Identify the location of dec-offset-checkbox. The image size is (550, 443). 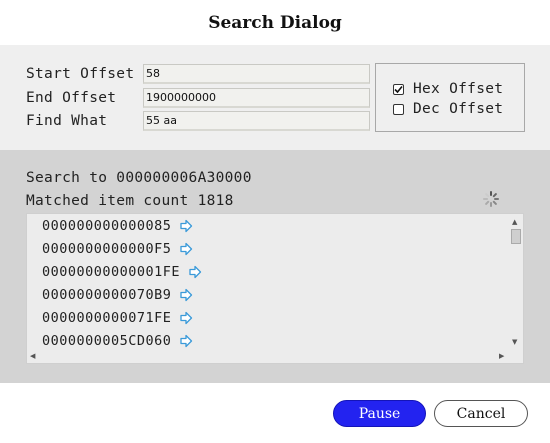
(398, 109).